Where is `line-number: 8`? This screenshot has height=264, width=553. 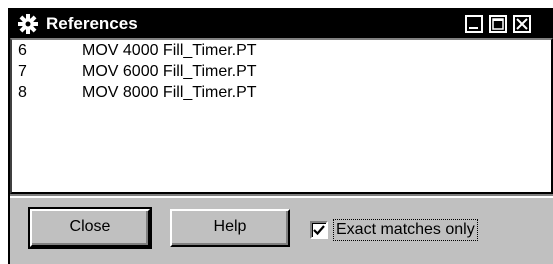
line-number: 8 is located at coordinates (22, 92).